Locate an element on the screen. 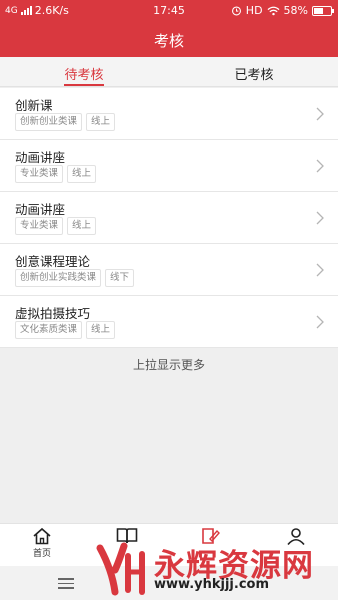 Image resolution: width=338 pixels, height=600 pixels. app-header: 4G 2.6K/s 17:45 HD 58% 考核 is located at coordinates (169, 28).